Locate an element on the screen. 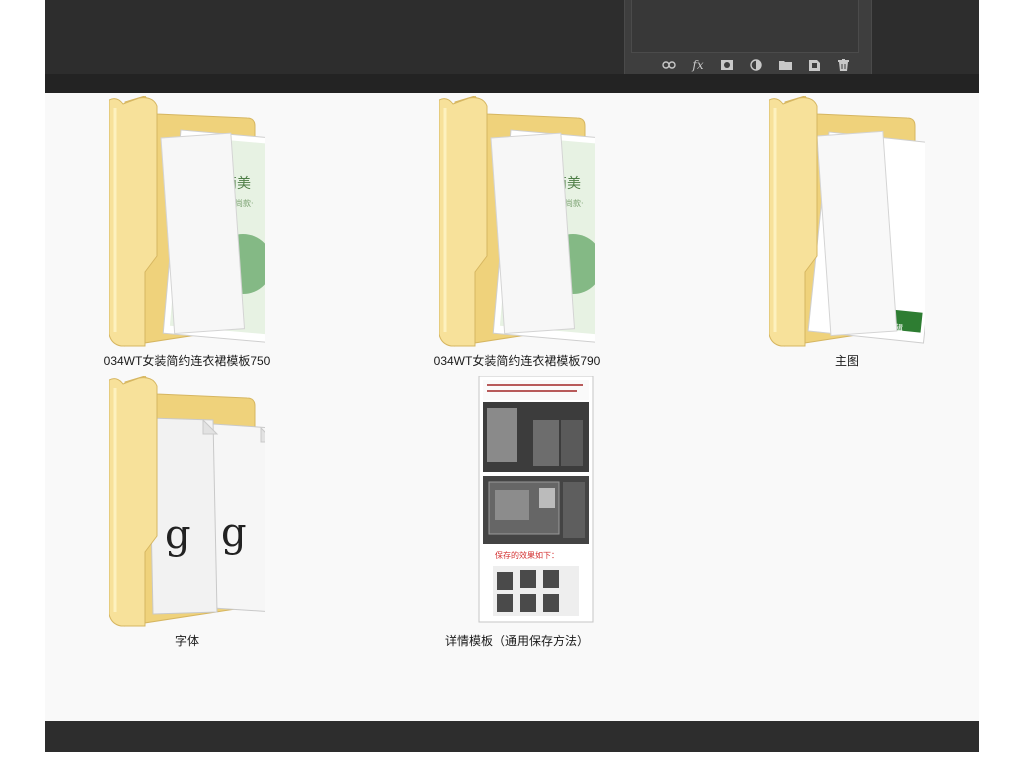 The height and width of the screenshot is (768, 1024). photoshop-header: fx is located at coordinates (512, 46).